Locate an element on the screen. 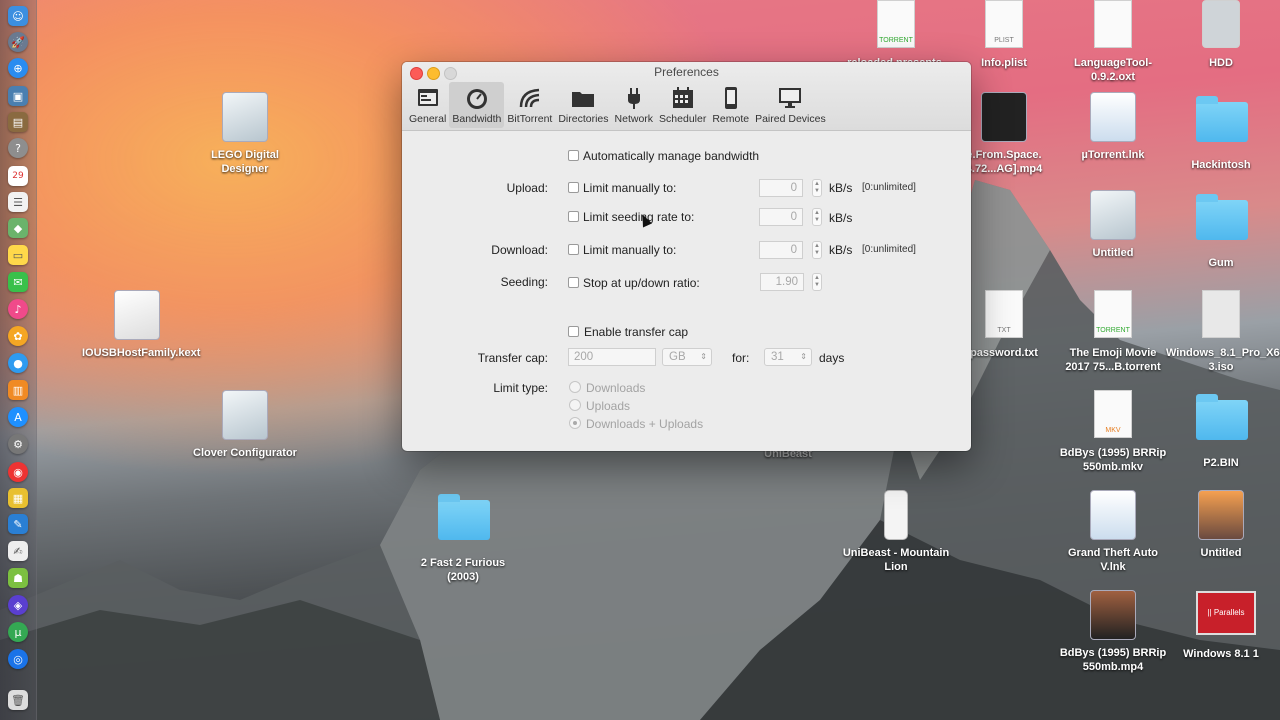 This screenshot has height=720, width=1280. tab-label: BitTorrent is located at coordinates (530, 119).